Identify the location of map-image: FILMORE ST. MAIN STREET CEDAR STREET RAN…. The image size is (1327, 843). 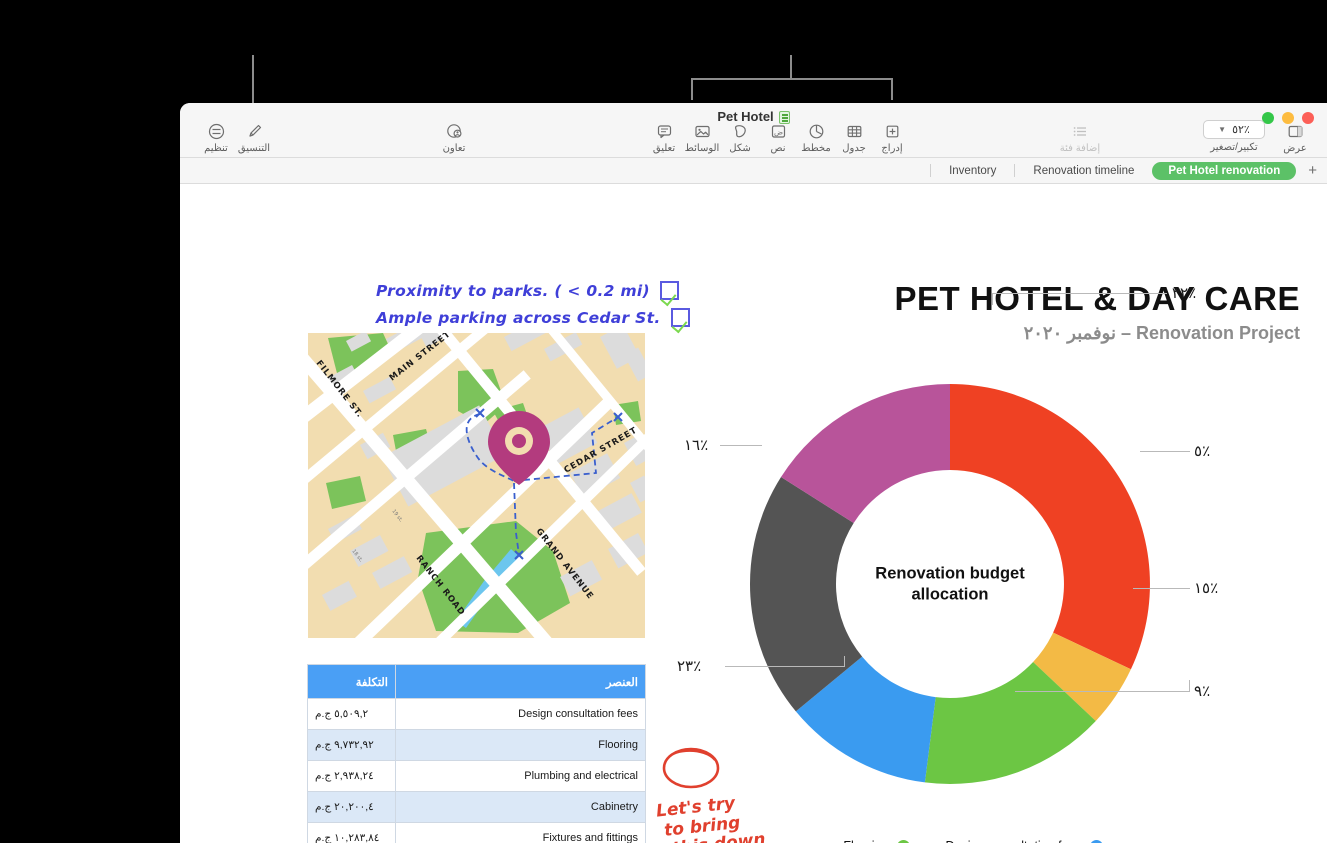
(476, 485).